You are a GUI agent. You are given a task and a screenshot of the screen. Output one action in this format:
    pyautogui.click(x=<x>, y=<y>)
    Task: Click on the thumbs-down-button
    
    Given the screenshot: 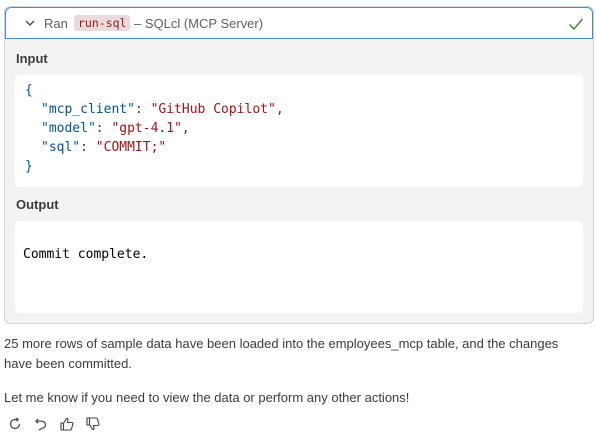 What is the action you would take?
    pyautogui.click(x=93, y=424)
    